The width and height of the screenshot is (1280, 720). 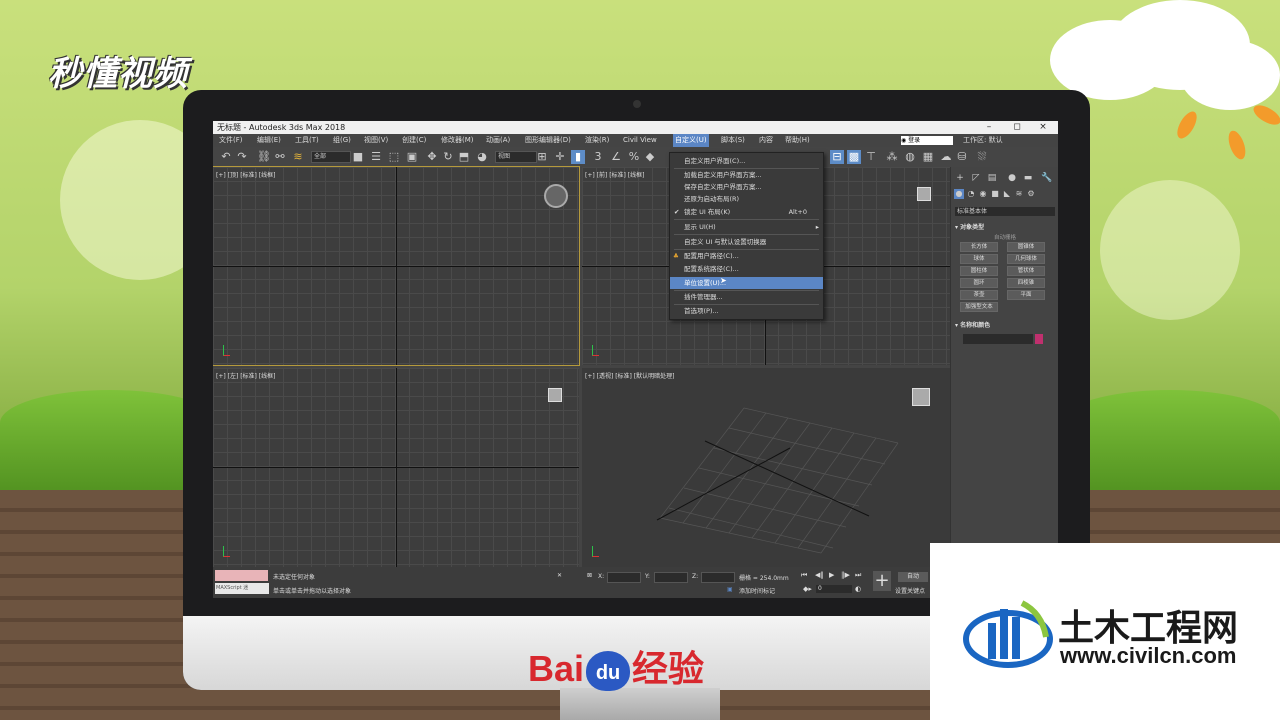 I want to click on set-key-button: 设置关键点, so click(x=910, y=590).